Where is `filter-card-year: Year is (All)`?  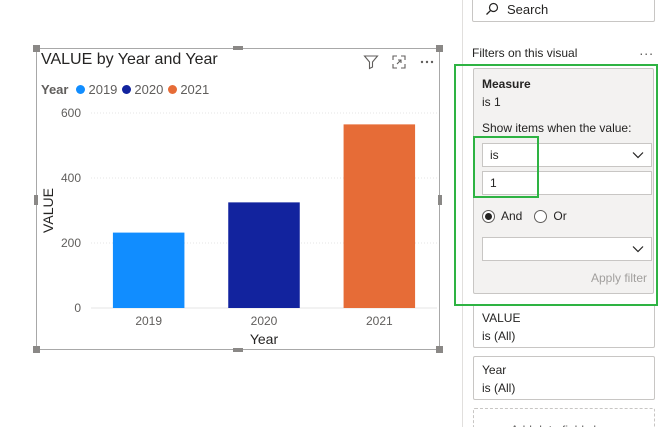
filter-card-year: Year is (All) is located at coordinates (564, 378).